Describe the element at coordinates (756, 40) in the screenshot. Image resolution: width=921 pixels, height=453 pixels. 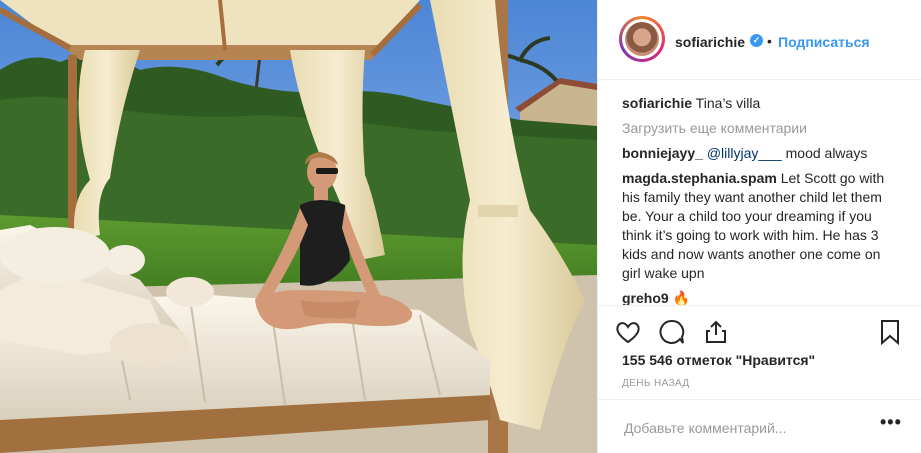
I see `verified-badge-icon: ✓` at that location.